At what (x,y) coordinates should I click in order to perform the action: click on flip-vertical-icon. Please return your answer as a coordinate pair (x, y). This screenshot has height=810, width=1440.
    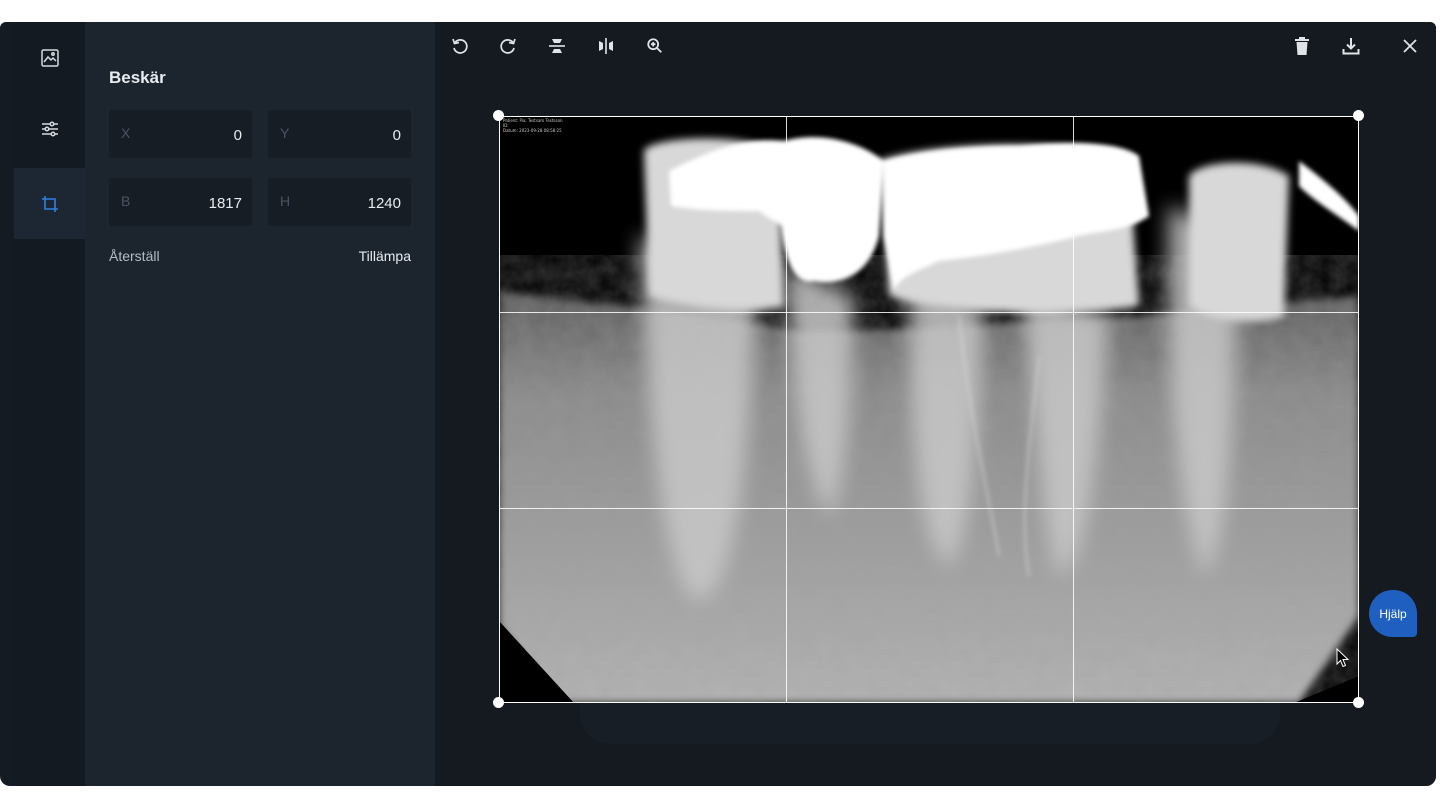
    Looking at the image, I should click on (557, 46).